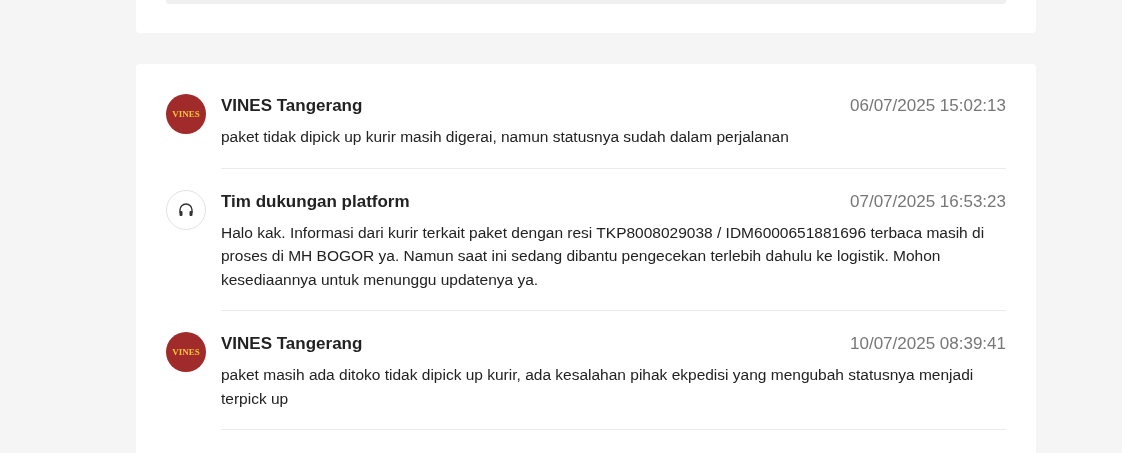  Describe the element at coordinates (928, 344) in the screenshot. I see `message-time: 10/07/2025 08:39:41` at that location.